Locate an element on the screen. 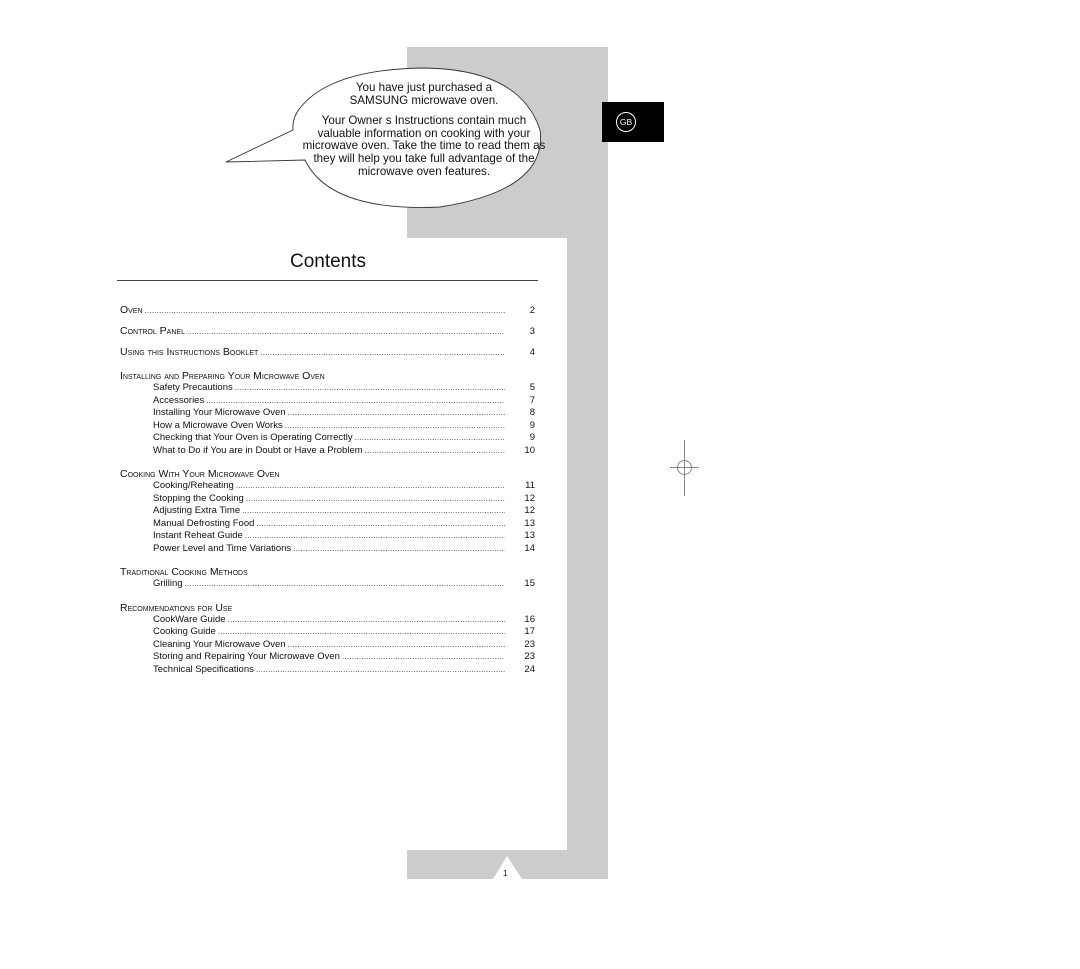 This screenshot has width=1080, height=969. toc-entry-label: Safety Precautions is located at coordinates (193, 387).